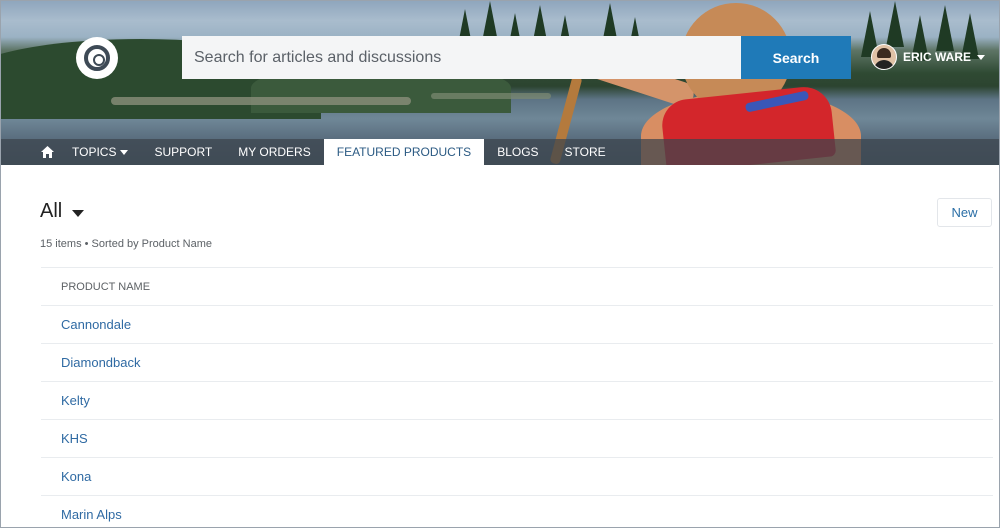  I want to click on table-row: KHS, so click(517, 438).